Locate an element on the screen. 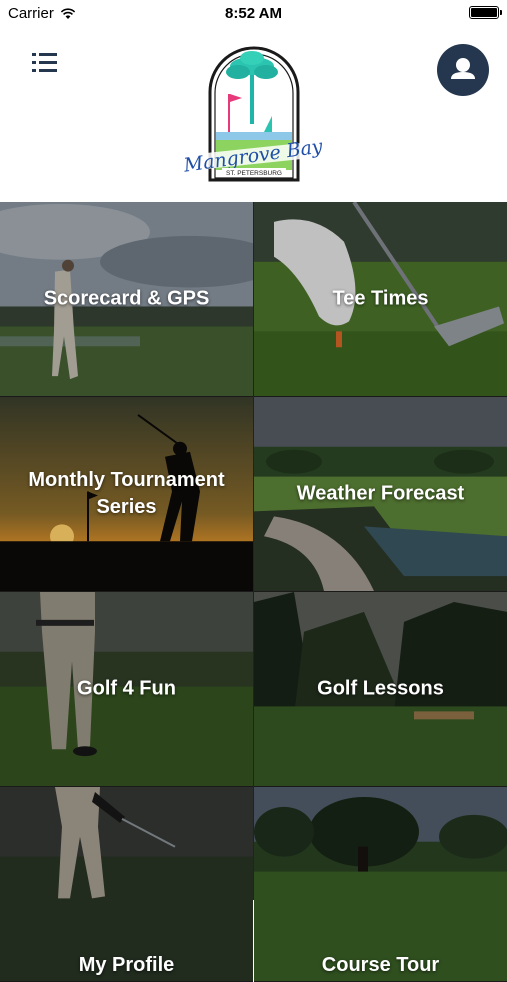  clock: 8:52 AM is located at coordinates (253, 13).